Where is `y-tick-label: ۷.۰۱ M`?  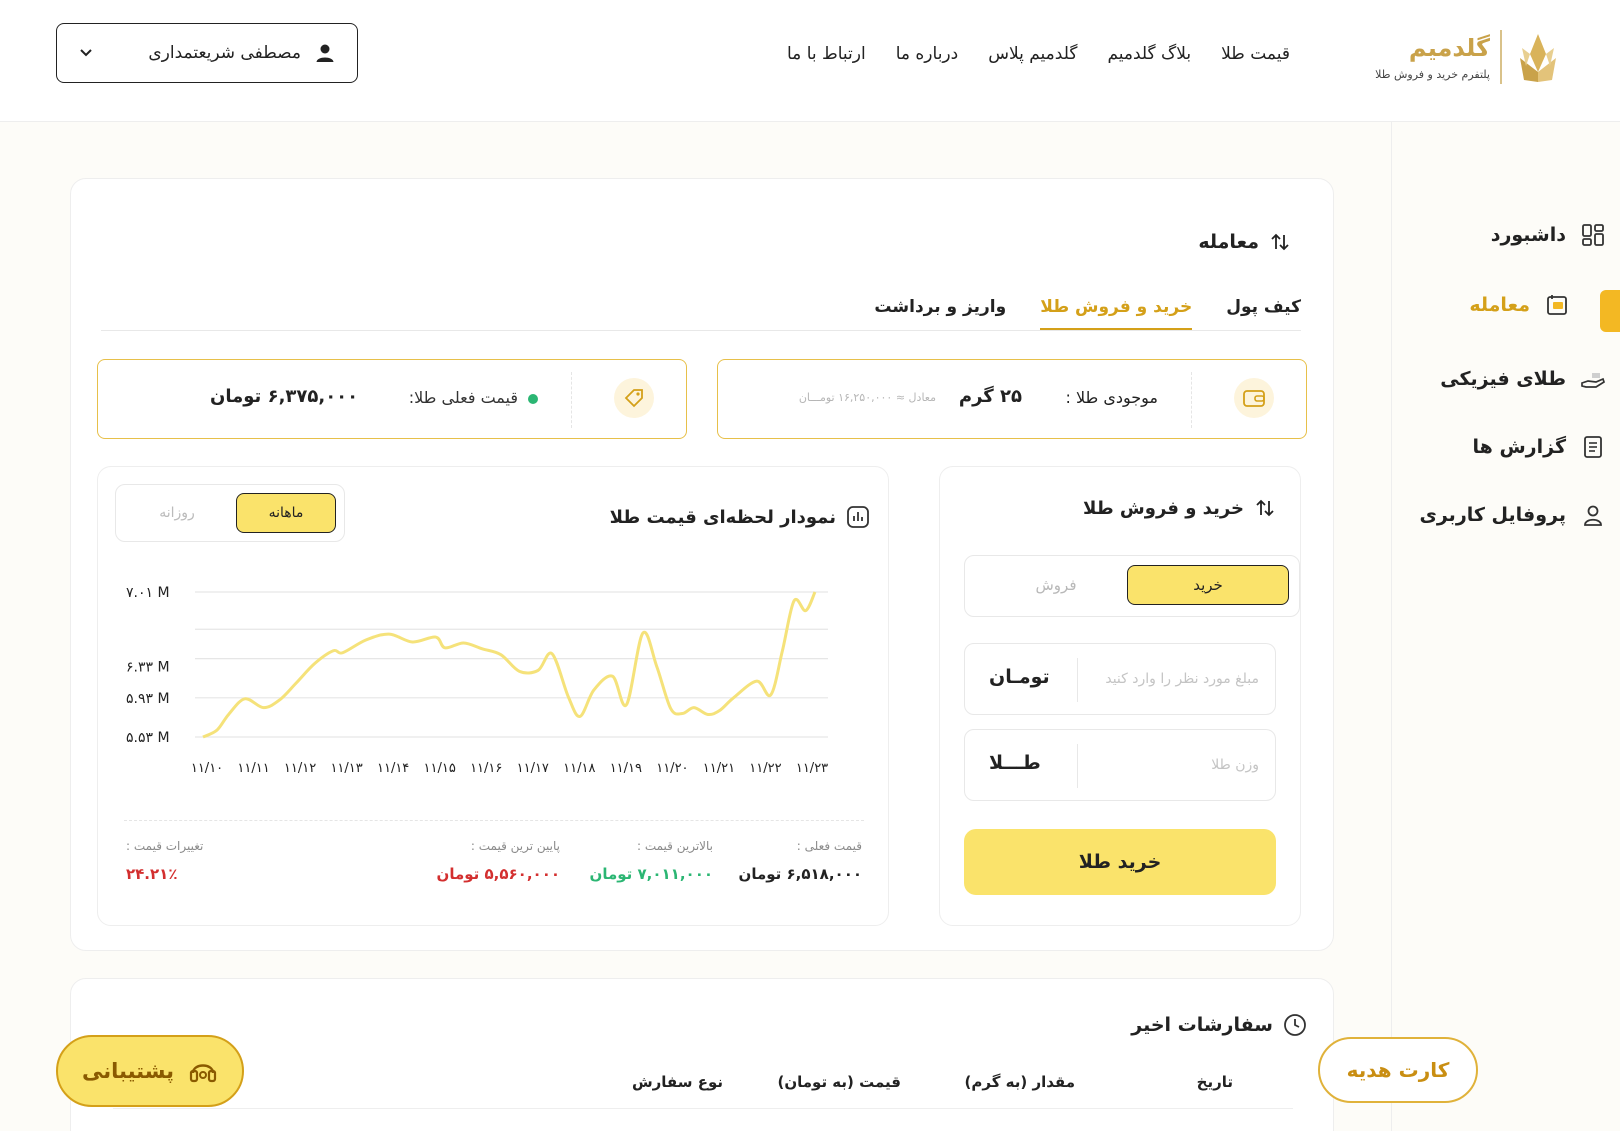
y-tick-label: ۷.۰۱ M is located at coordinates (148, 593).